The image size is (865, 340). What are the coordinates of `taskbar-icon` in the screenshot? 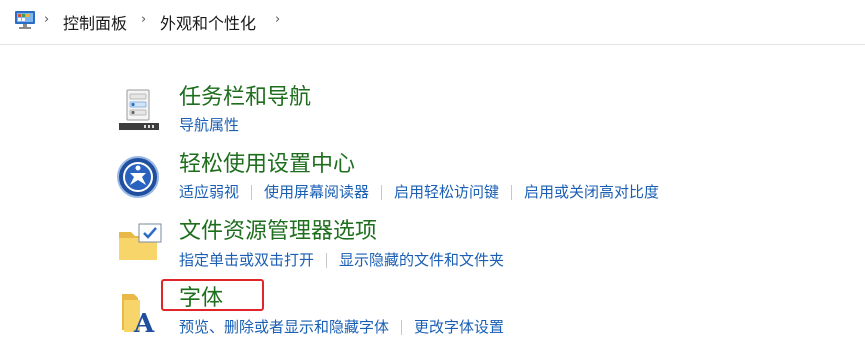 It's located at (139, 112).